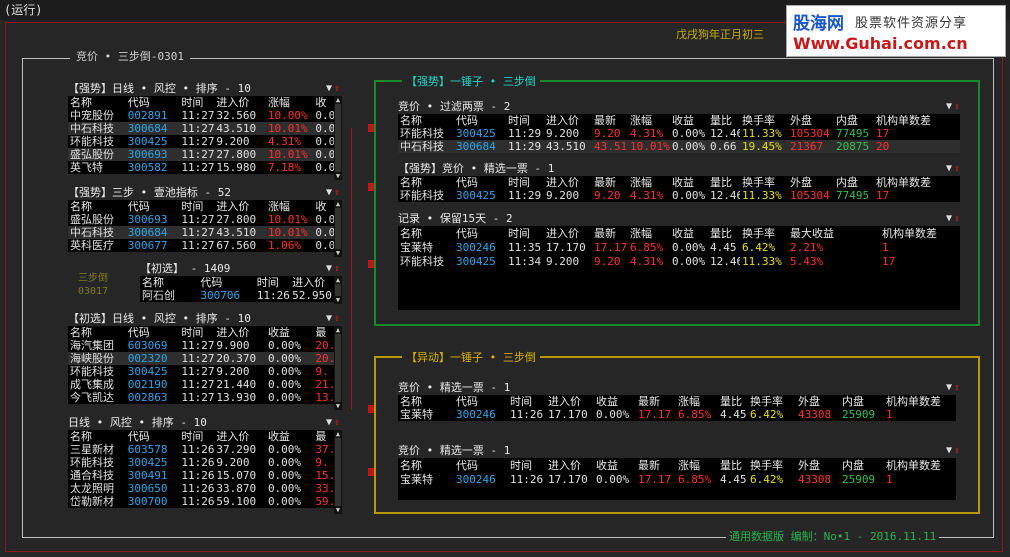 This screenshot has width=1010, height=557. Describe the element at coordinates (818, 465) in the screenshot. I see `column-header: 外盘` at that location.